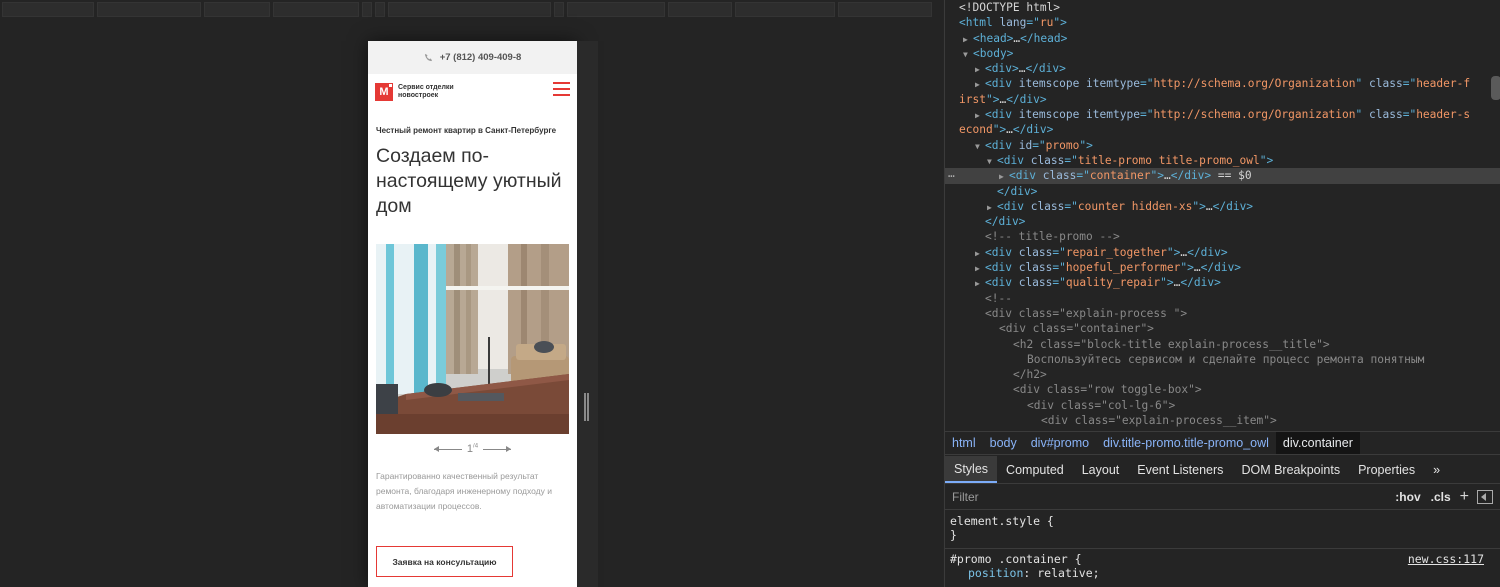 Image resolution: width=1500 pixels, height=587 pixels. I want to click on toggle-sidebar-icon, so click(1485, 497).